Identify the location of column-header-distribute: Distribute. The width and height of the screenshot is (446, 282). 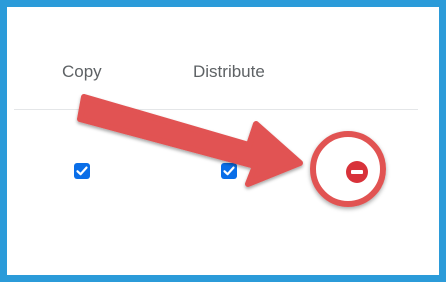
(229, 71).